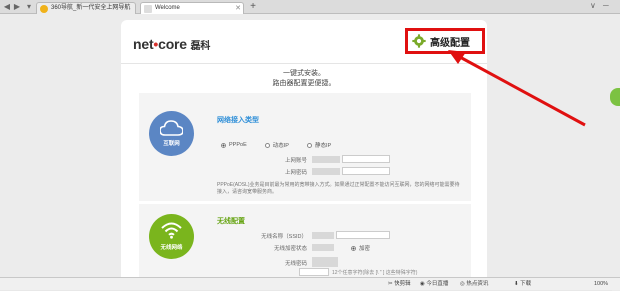 The image size is (620, 291). What do you see at coordinates (17, 7) in the screenshot?
I see `forward-icon: ▶` at bounding box center [17, 7].